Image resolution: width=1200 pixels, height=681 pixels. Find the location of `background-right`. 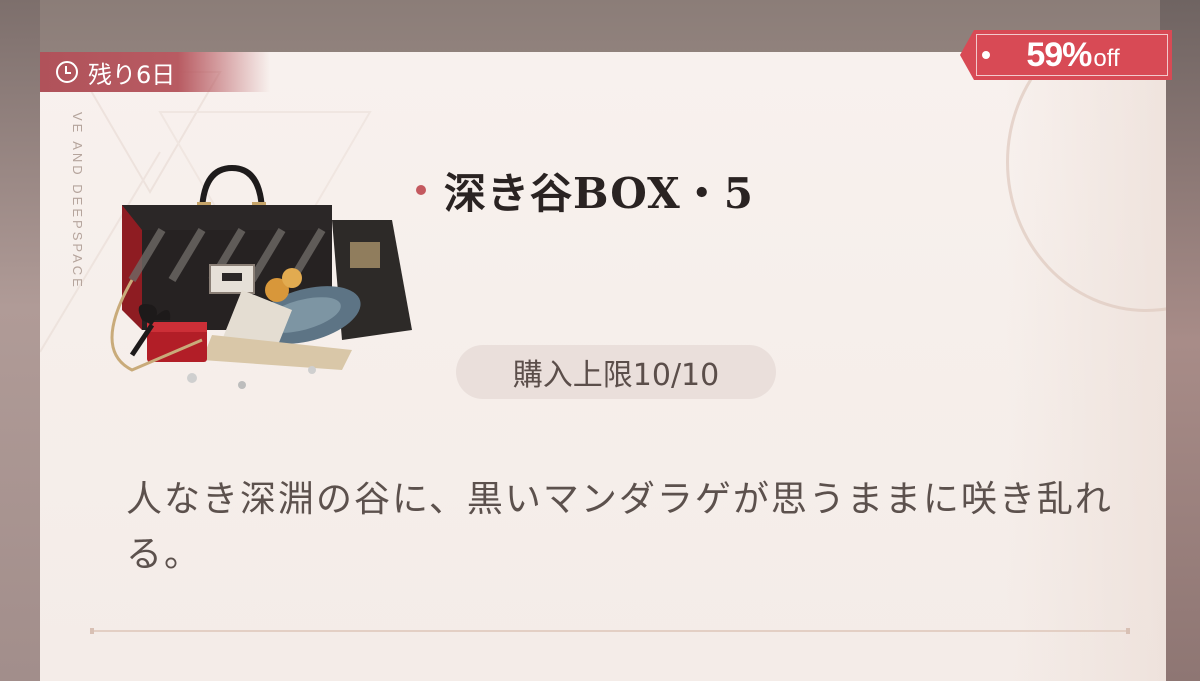

background-right is located at coordinates (1180, 340).